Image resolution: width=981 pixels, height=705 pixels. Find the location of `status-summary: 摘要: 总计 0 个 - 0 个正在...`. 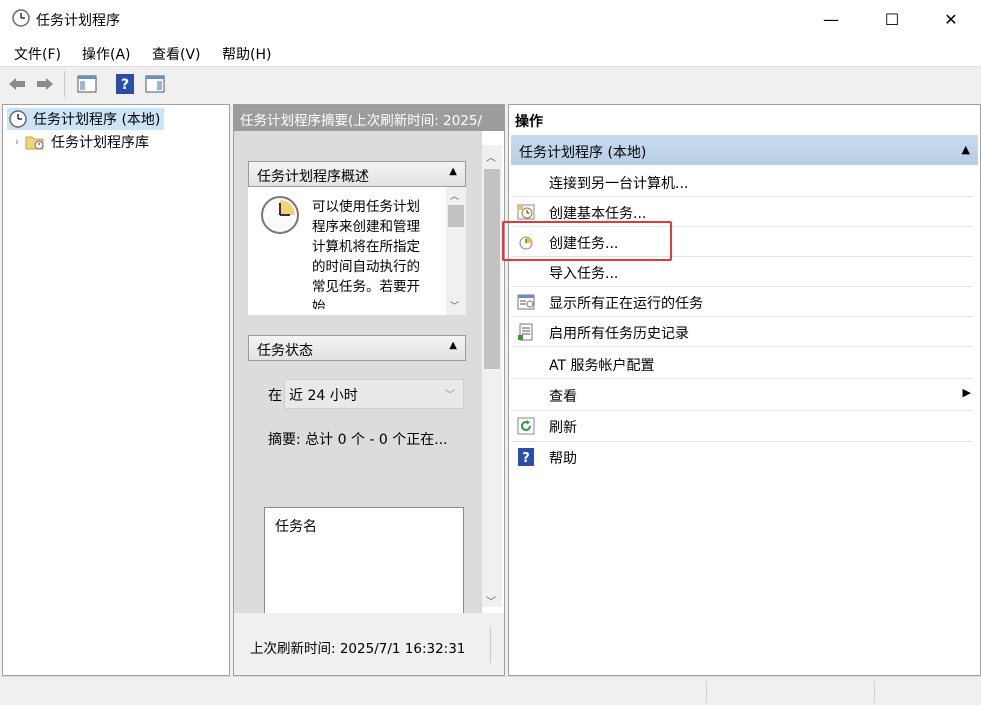

status-summary: 摘要: 总计 0 个 - 0 个正在... is located at coordinates (358, 440).